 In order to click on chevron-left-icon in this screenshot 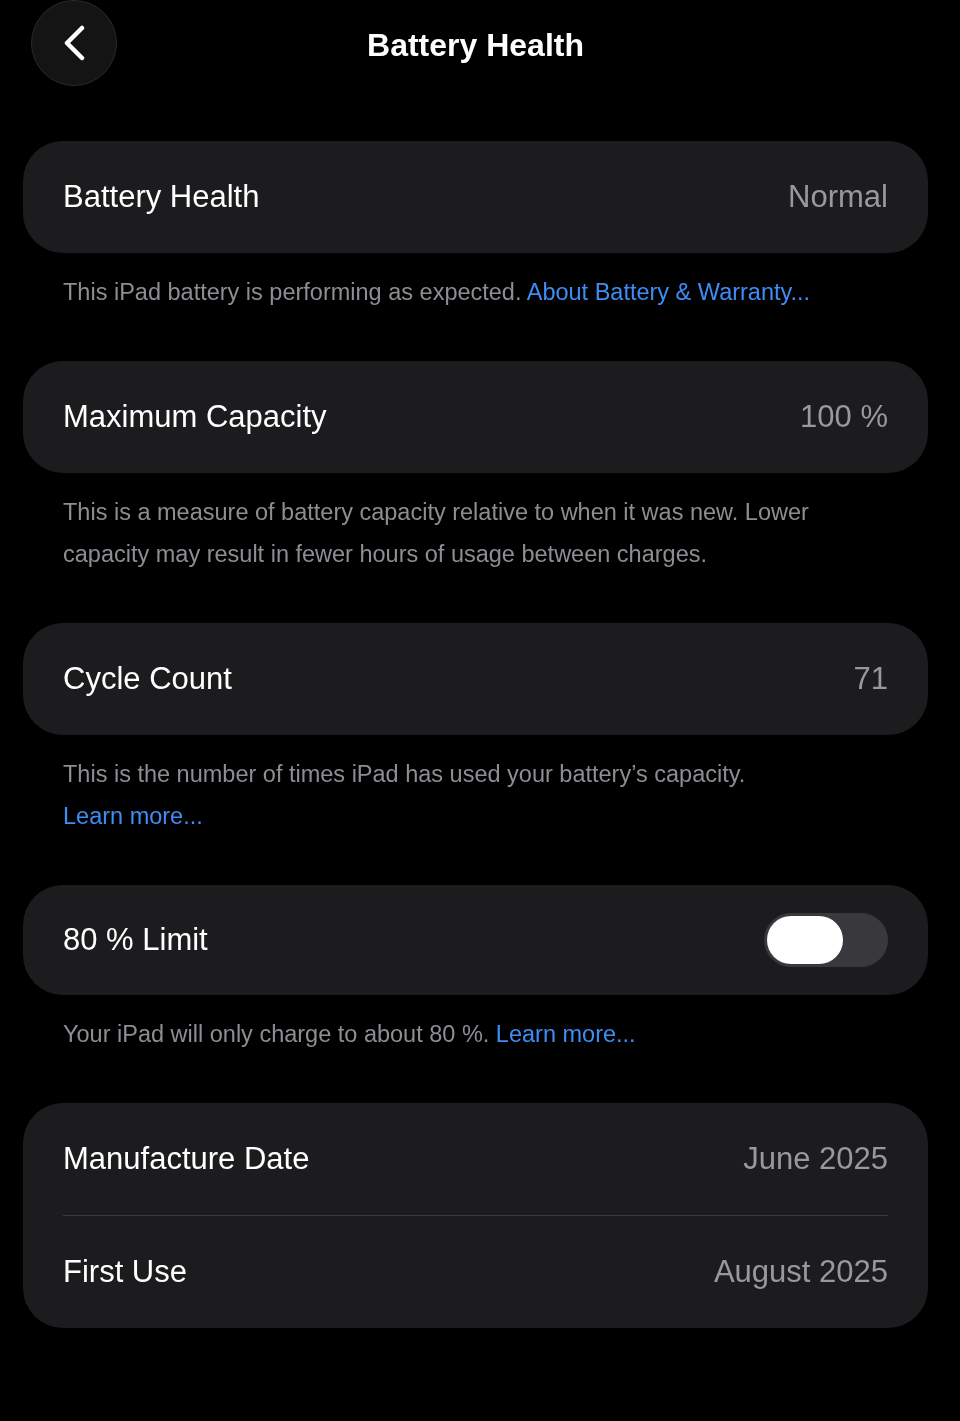, I will do `click(74, 43)`.